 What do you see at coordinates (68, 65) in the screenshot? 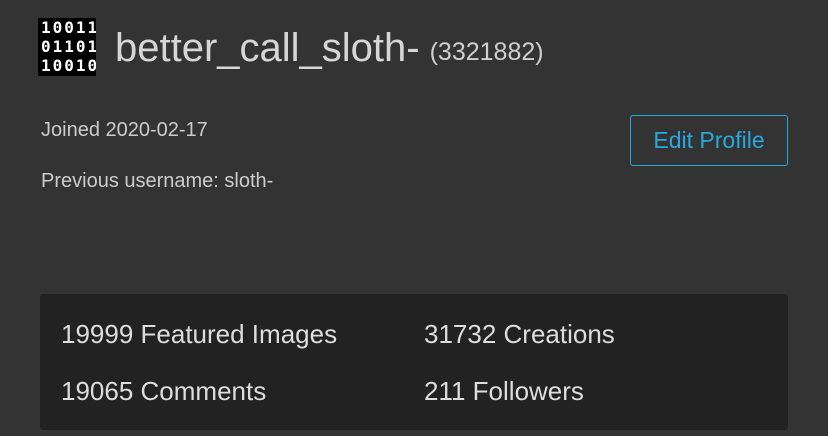
I see `avatar-binary-row: 10010` at bounding box center [68, 65].